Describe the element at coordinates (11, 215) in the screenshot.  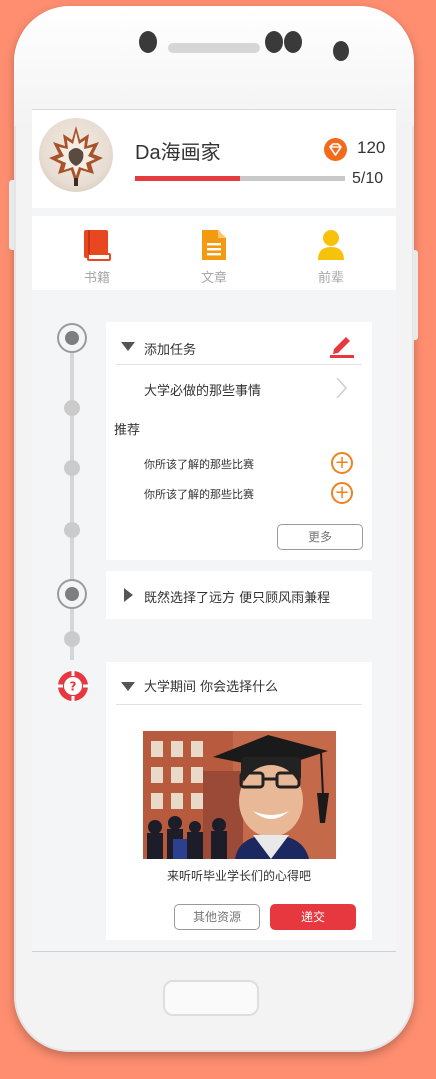
I see `side-button-left` at that location.